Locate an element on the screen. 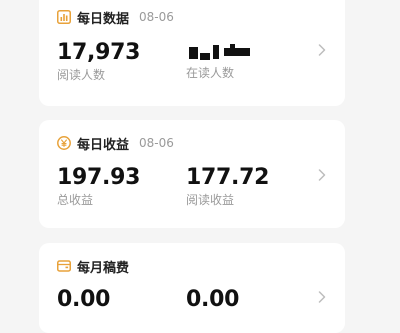 The width and height of the screenshot is (400, 333). wallet-icon is located at coordinates (64, 266).